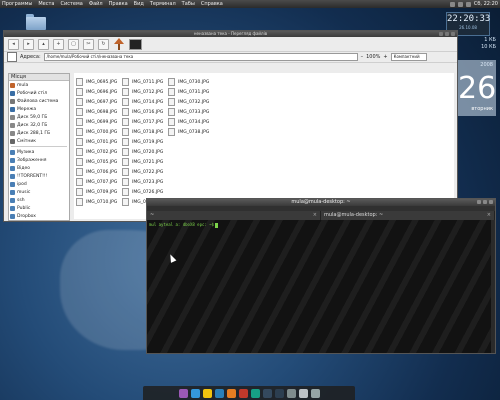 The image size is (500, 400). What do you see at coordinates (36, 22) in the screenshot?
I see `desktop-folder-icon` at bounding box center [36, 22].